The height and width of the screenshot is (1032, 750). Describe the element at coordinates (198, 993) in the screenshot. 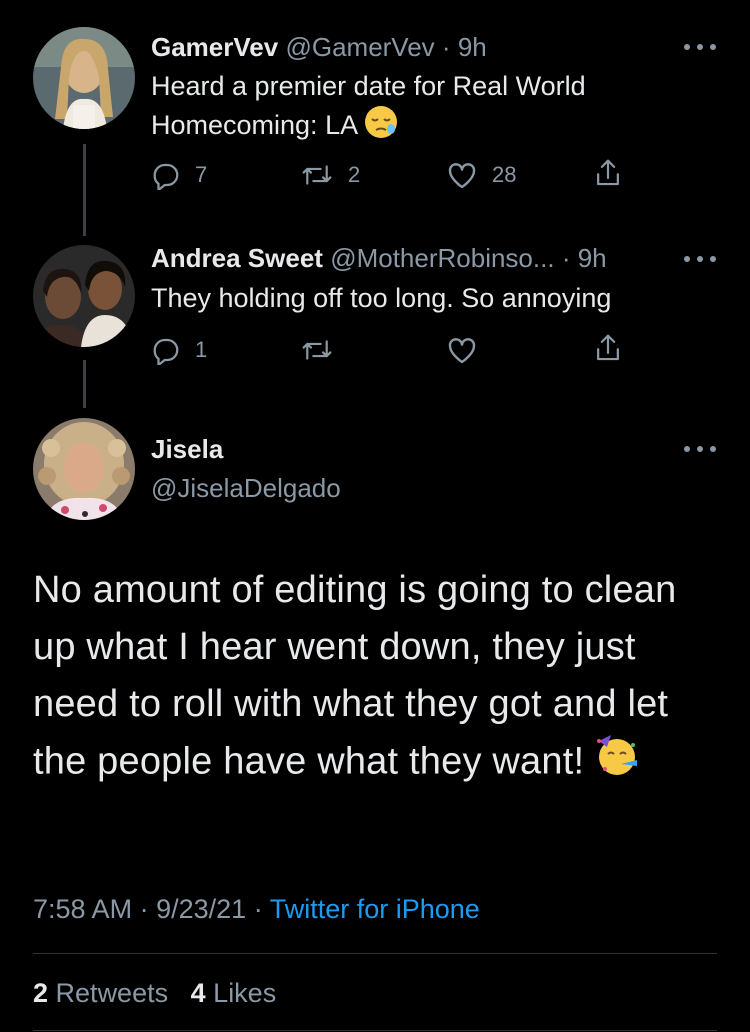

I see `likes-count: 4` at that location.